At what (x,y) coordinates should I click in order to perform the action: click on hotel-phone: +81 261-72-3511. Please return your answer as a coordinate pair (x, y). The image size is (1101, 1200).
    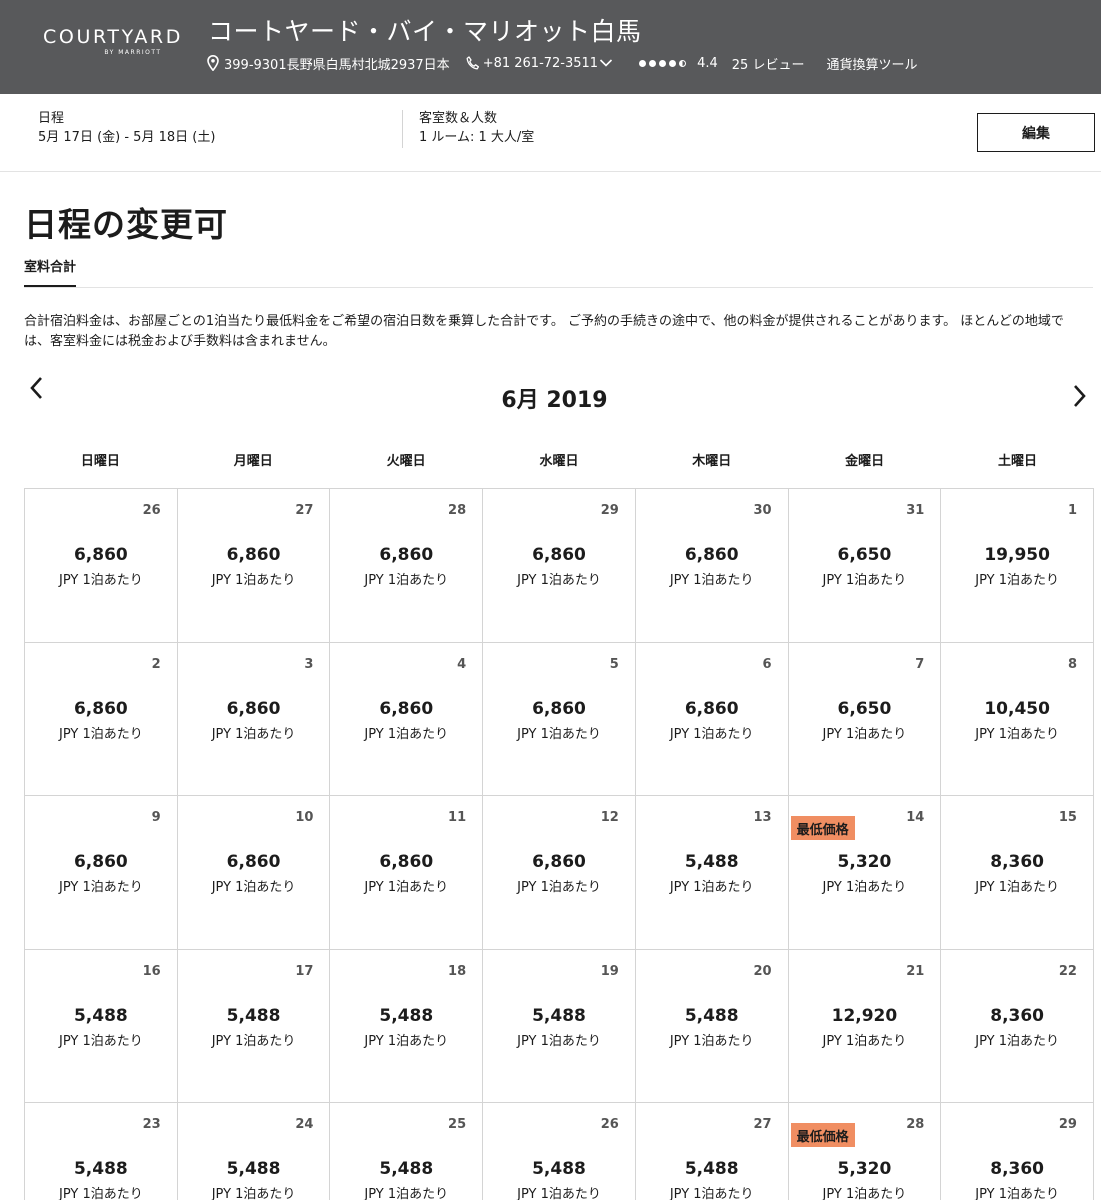
    Looking at the image, I should click on (540, 63).